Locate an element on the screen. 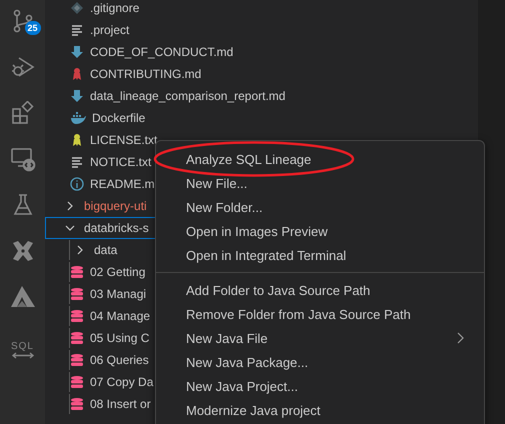 The height and width of the screenshot is (424, 505). file-name: README.m is located at coordinates (122, 184).